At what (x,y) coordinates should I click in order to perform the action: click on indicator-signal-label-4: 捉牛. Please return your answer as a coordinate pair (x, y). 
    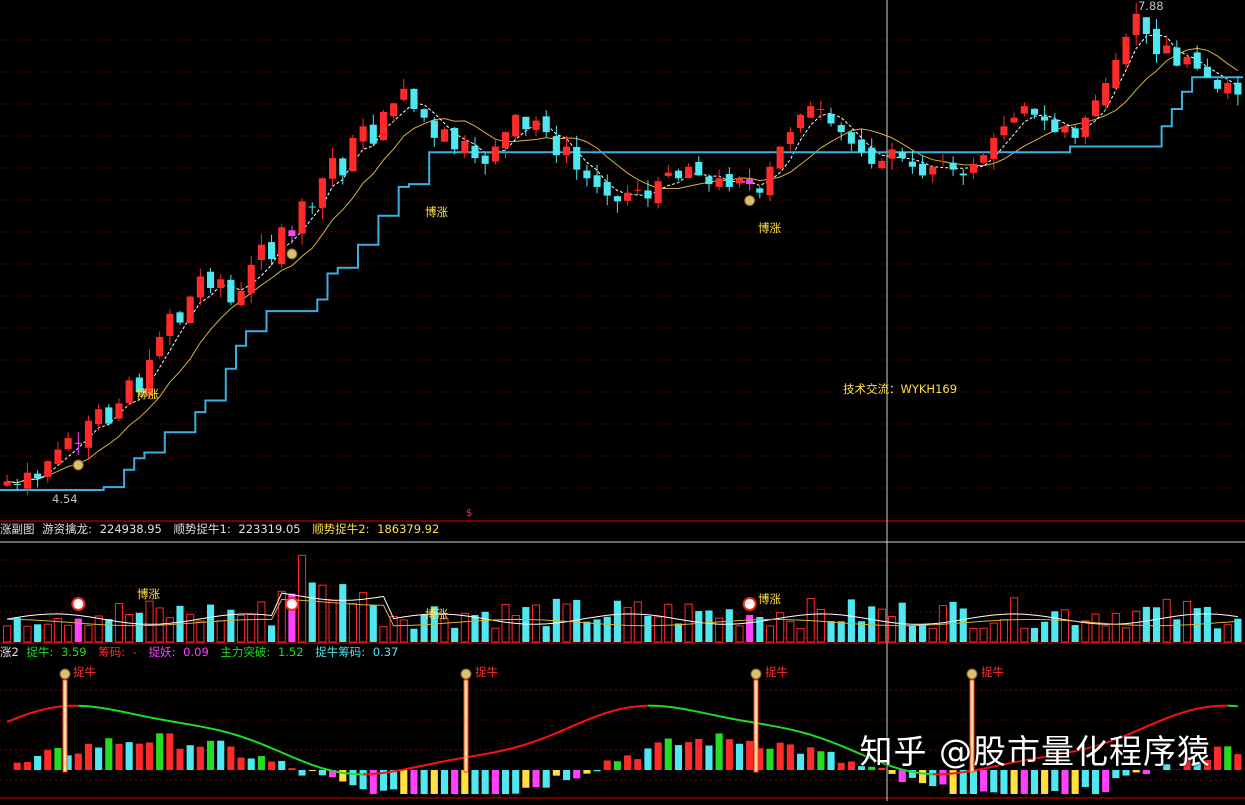
    Looking at the image, I should click on (992, 672).